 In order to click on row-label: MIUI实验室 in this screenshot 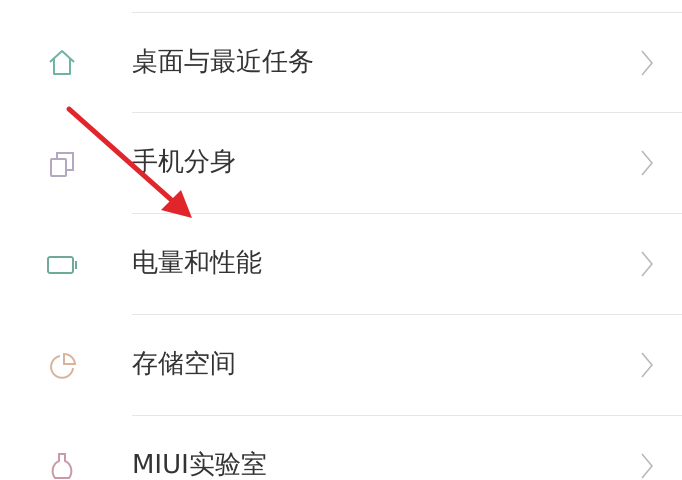, I will do `click(200, 465)`.